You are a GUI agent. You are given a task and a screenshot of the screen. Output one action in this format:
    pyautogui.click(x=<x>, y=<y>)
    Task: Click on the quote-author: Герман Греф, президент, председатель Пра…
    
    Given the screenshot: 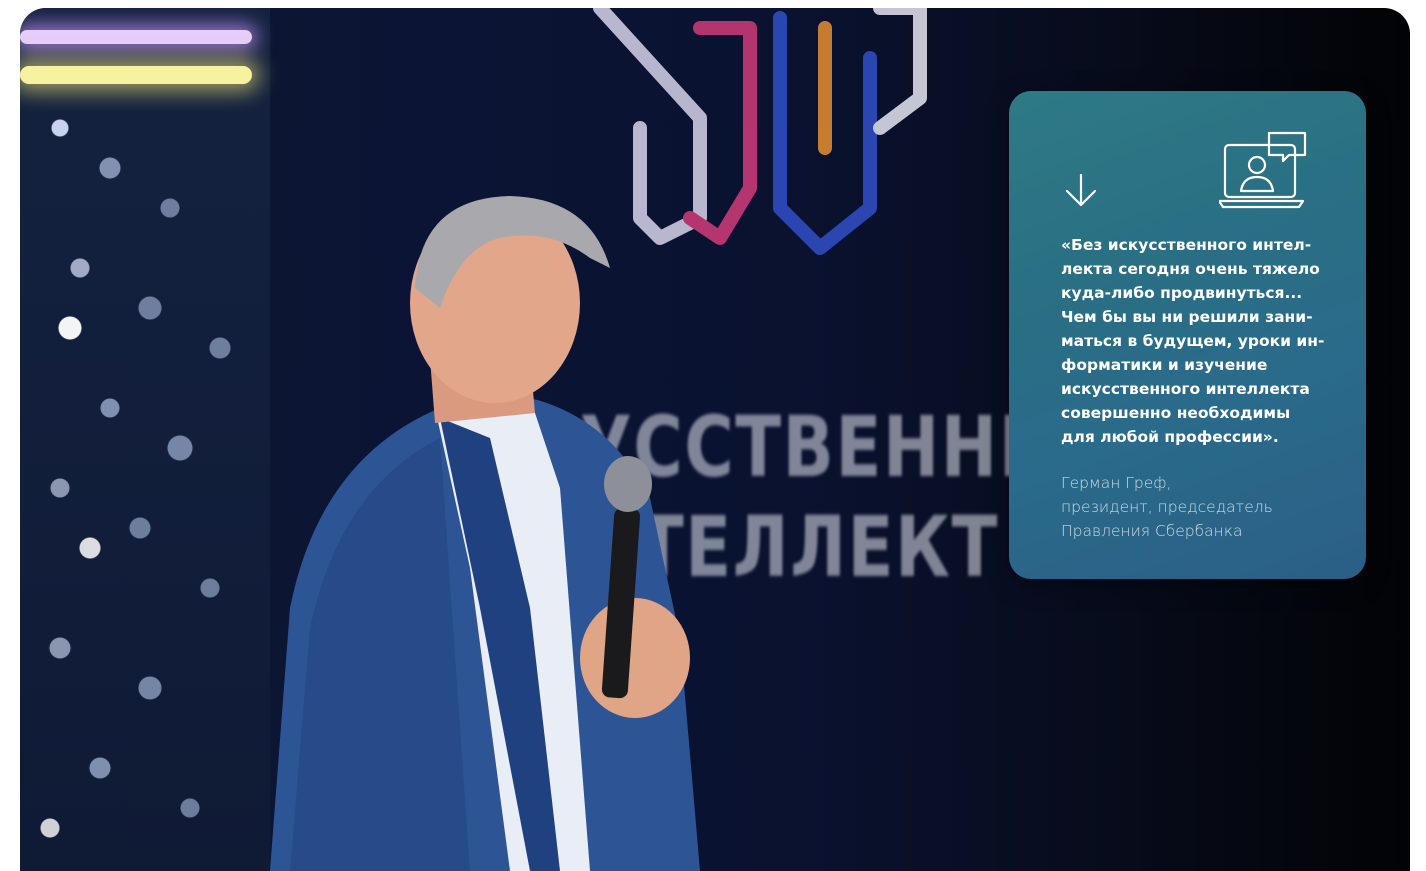 What is the action you would take?
    pyautogui.click(x=1167, y=507)
    